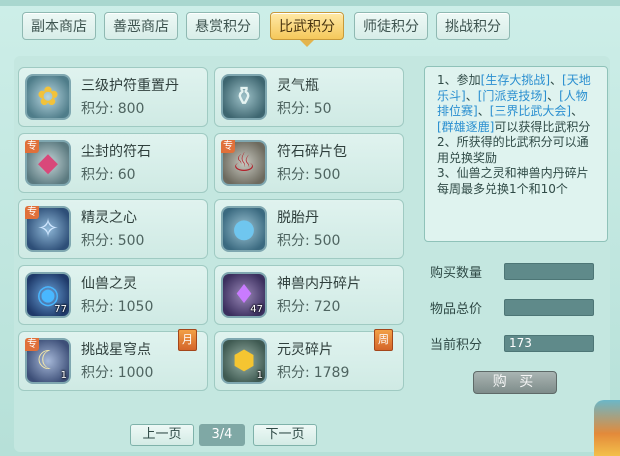  What do you see at coordinates (391, 26) in the screenshot?
I see `tab-mentor-points: 师徒积分` at bounding box center [391, 26].